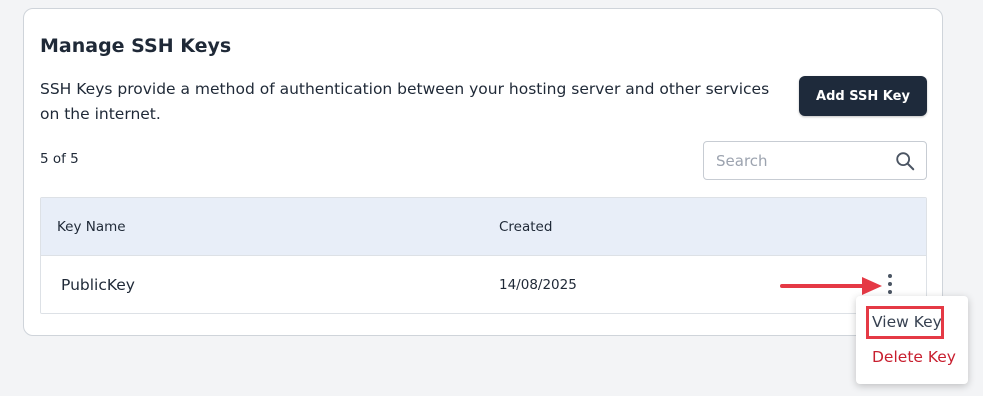 Image resolution: width=983 pixels, height=396 pixels. Describe the element at coordinates (525, 227) in the screenshot. I see `column-header-created: Created` at that location.